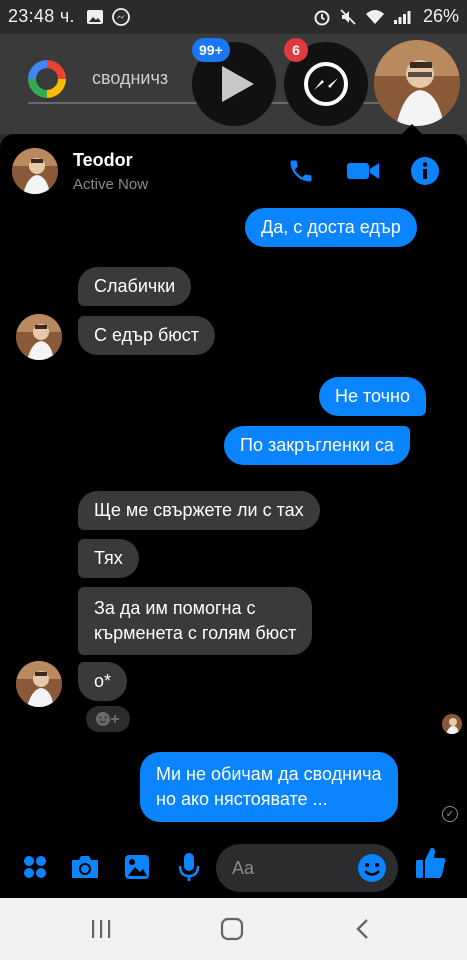 This screenshot has width=467, height=960. I want to click on message-composer: Aa, so click(233, 868).